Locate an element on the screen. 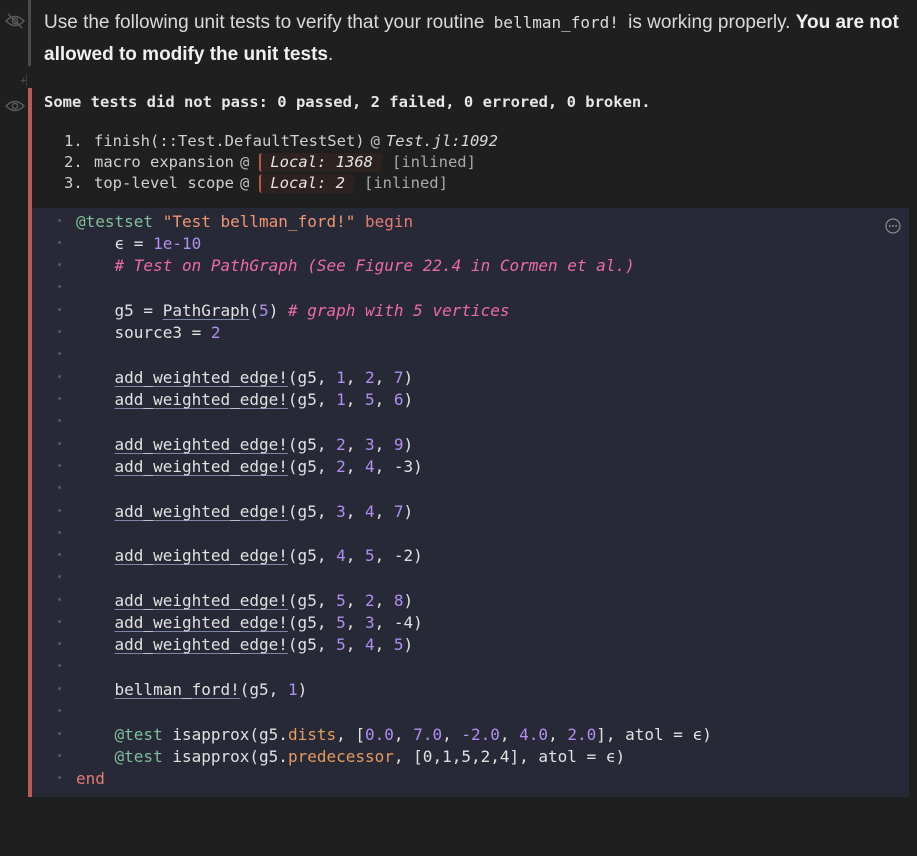  eye-icon is located at coordinates (15, 106).